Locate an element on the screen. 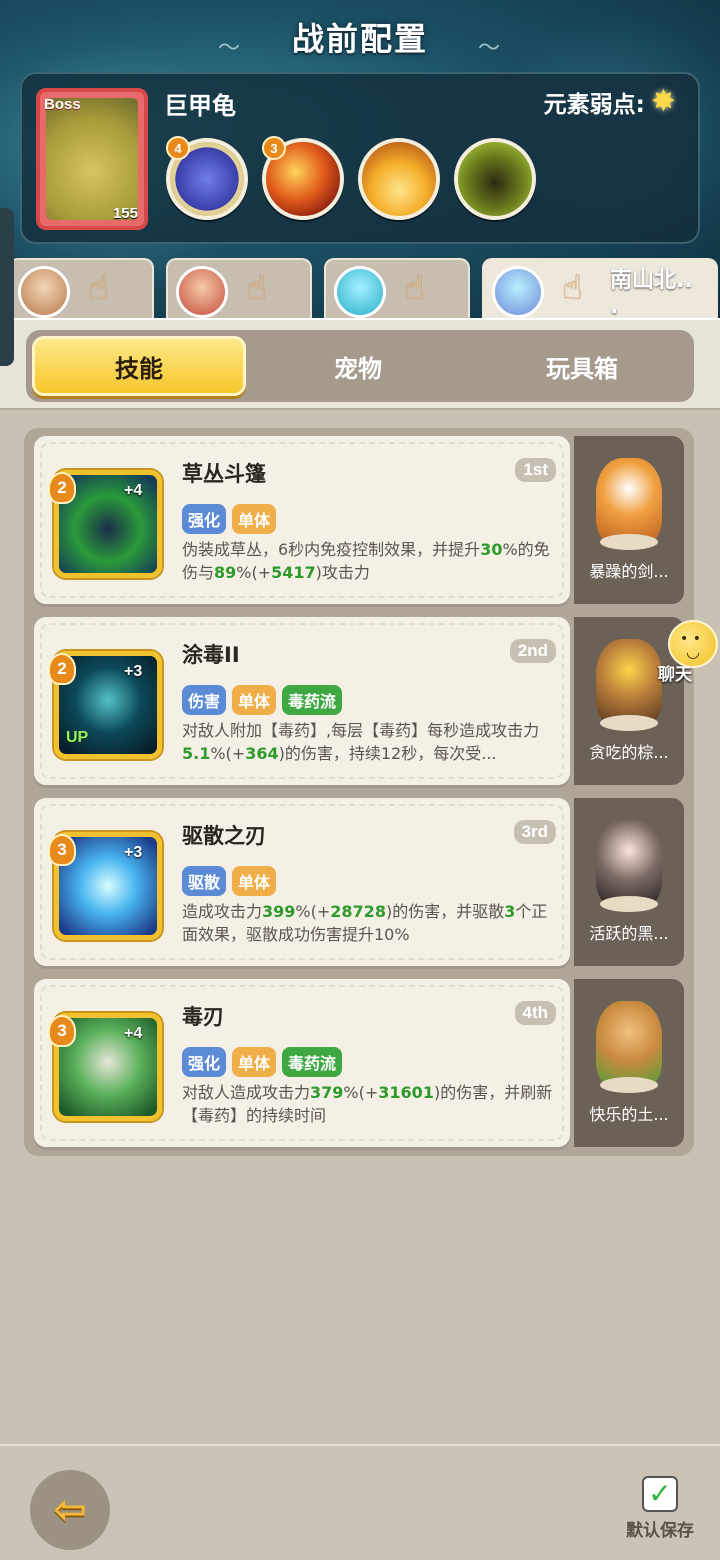 This screenshot has height=1560, width=720. tab-pets: 宠物 is located at coordinates (358, 366).